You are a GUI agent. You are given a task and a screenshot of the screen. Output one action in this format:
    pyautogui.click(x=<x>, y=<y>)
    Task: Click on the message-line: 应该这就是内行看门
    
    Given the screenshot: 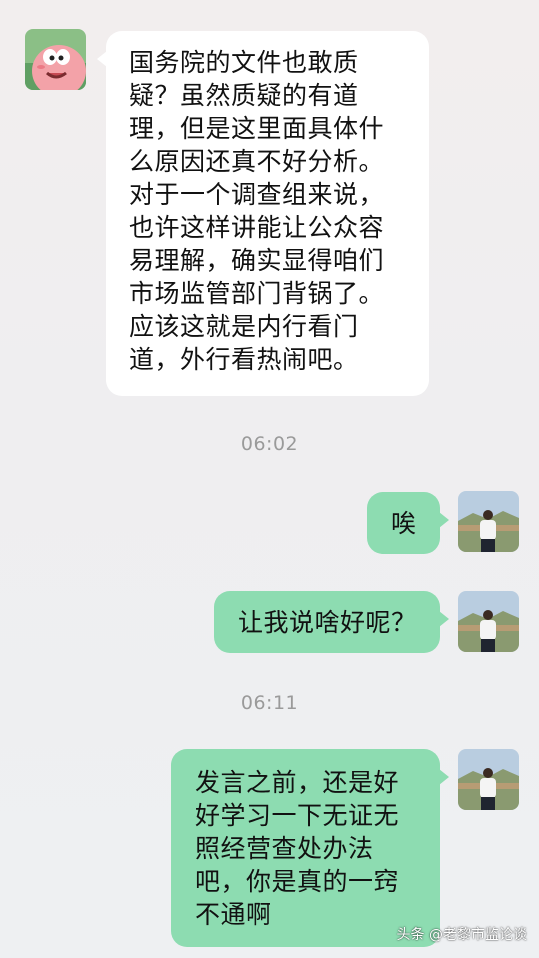 What is the action you would take?
    pyautogui.click(x=244, y=326)
    